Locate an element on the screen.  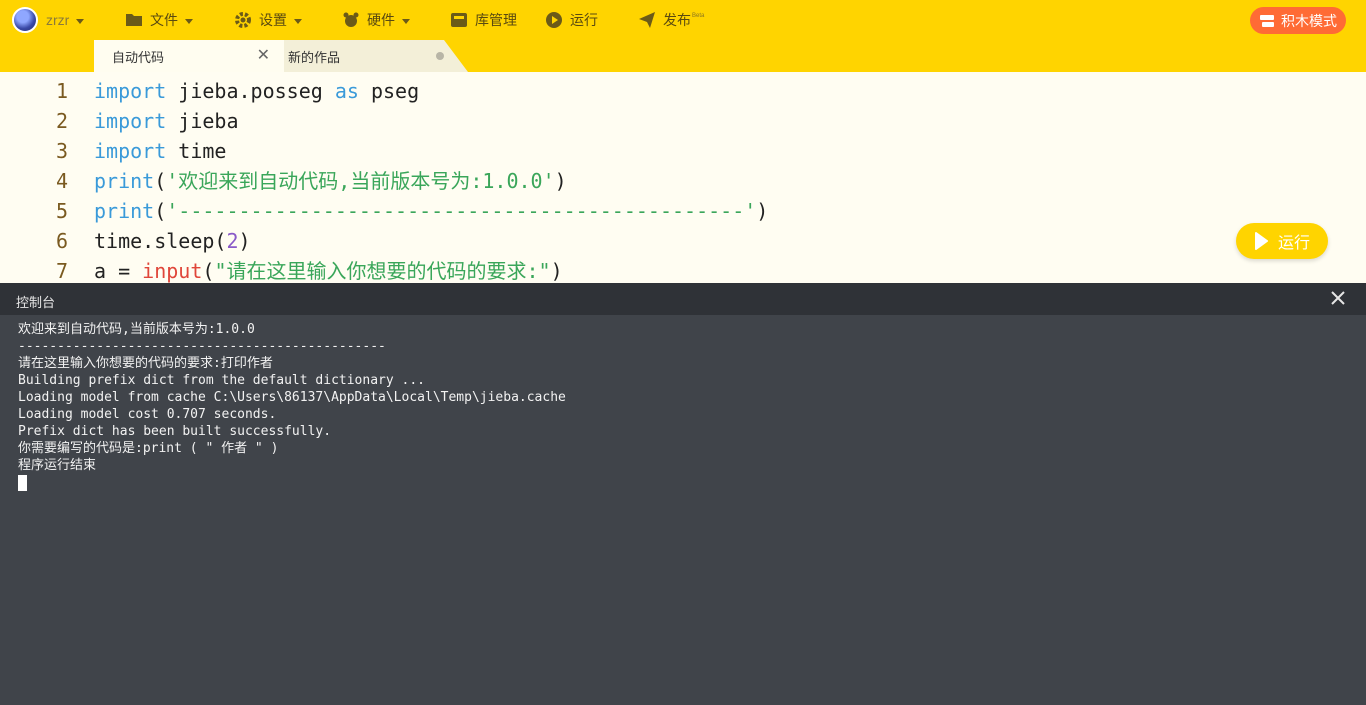
user-menu: zrzr is located at coordinates (65, 20).